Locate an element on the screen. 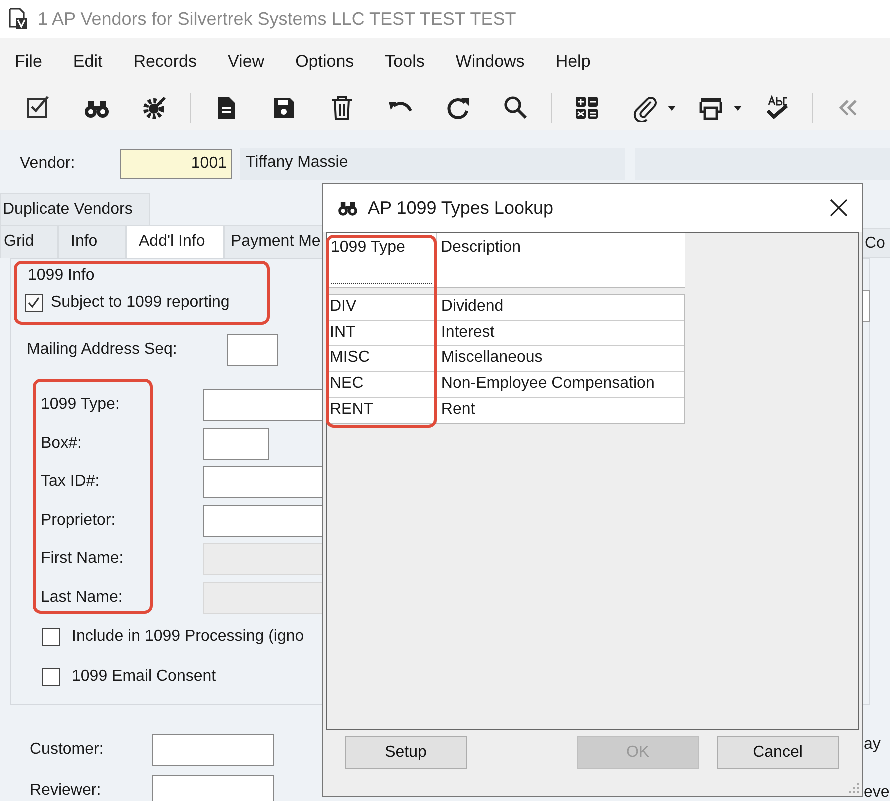  dialog-button: Setup is located at coordinates (406, 752).